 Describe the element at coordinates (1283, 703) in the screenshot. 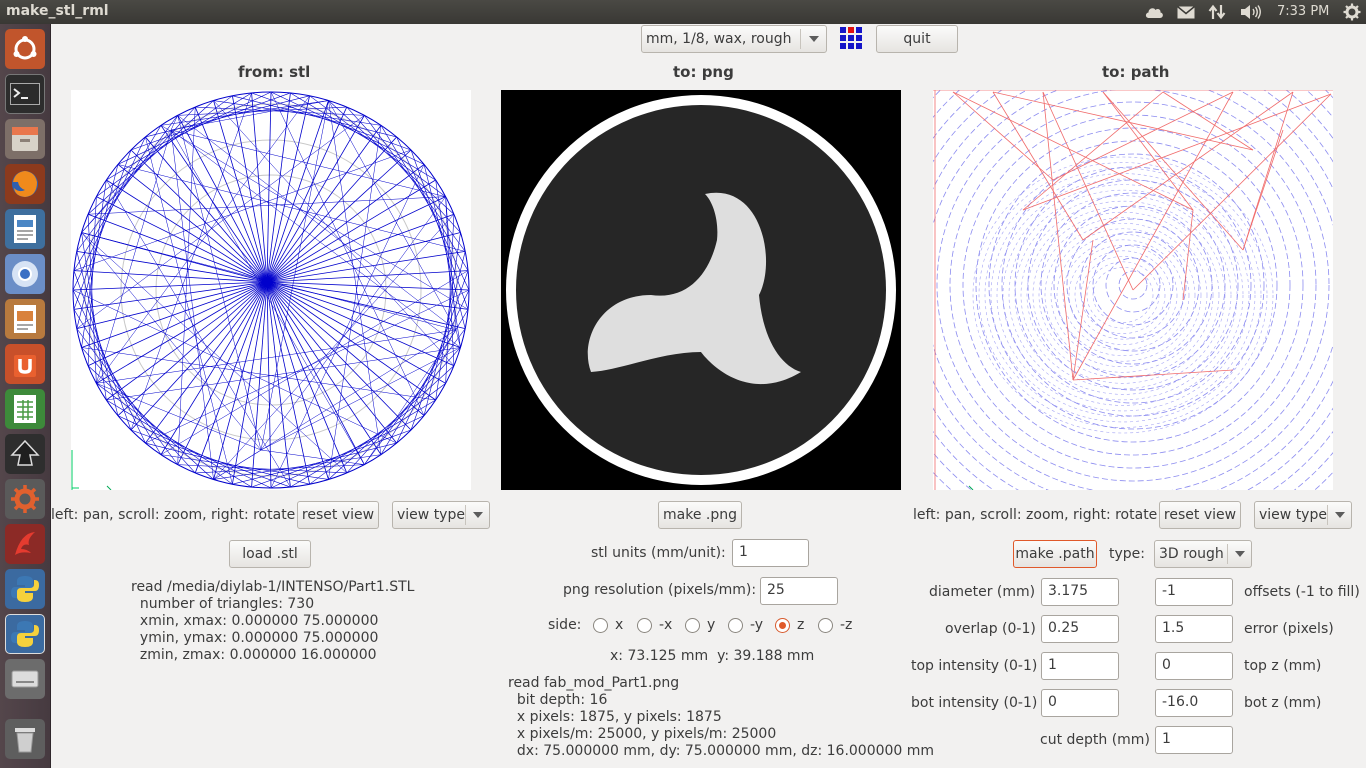

I see `bot-z-label: bot z (mm)` at that location.